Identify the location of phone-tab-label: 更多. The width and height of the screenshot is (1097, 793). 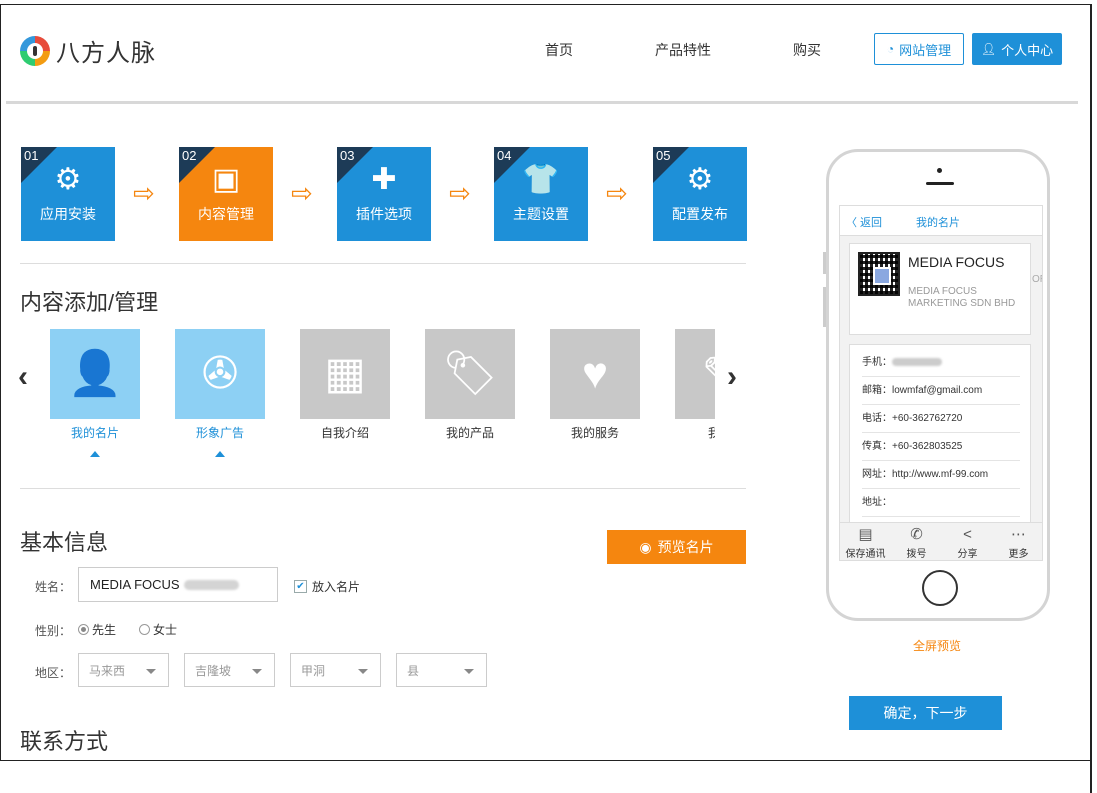
(1018, 554).